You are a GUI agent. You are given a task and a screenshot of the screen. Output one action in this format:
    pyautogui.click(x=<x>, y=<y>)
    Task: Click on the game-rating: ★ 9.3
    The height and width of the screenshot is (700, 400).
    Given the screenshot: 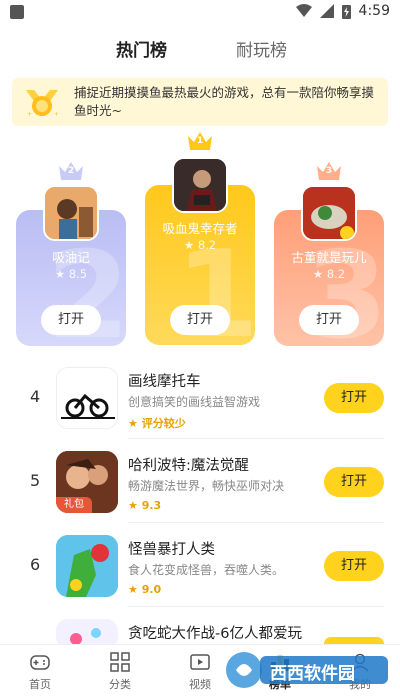 What is the action you would take?
    pyautogui.click(x=145, y=505)
    